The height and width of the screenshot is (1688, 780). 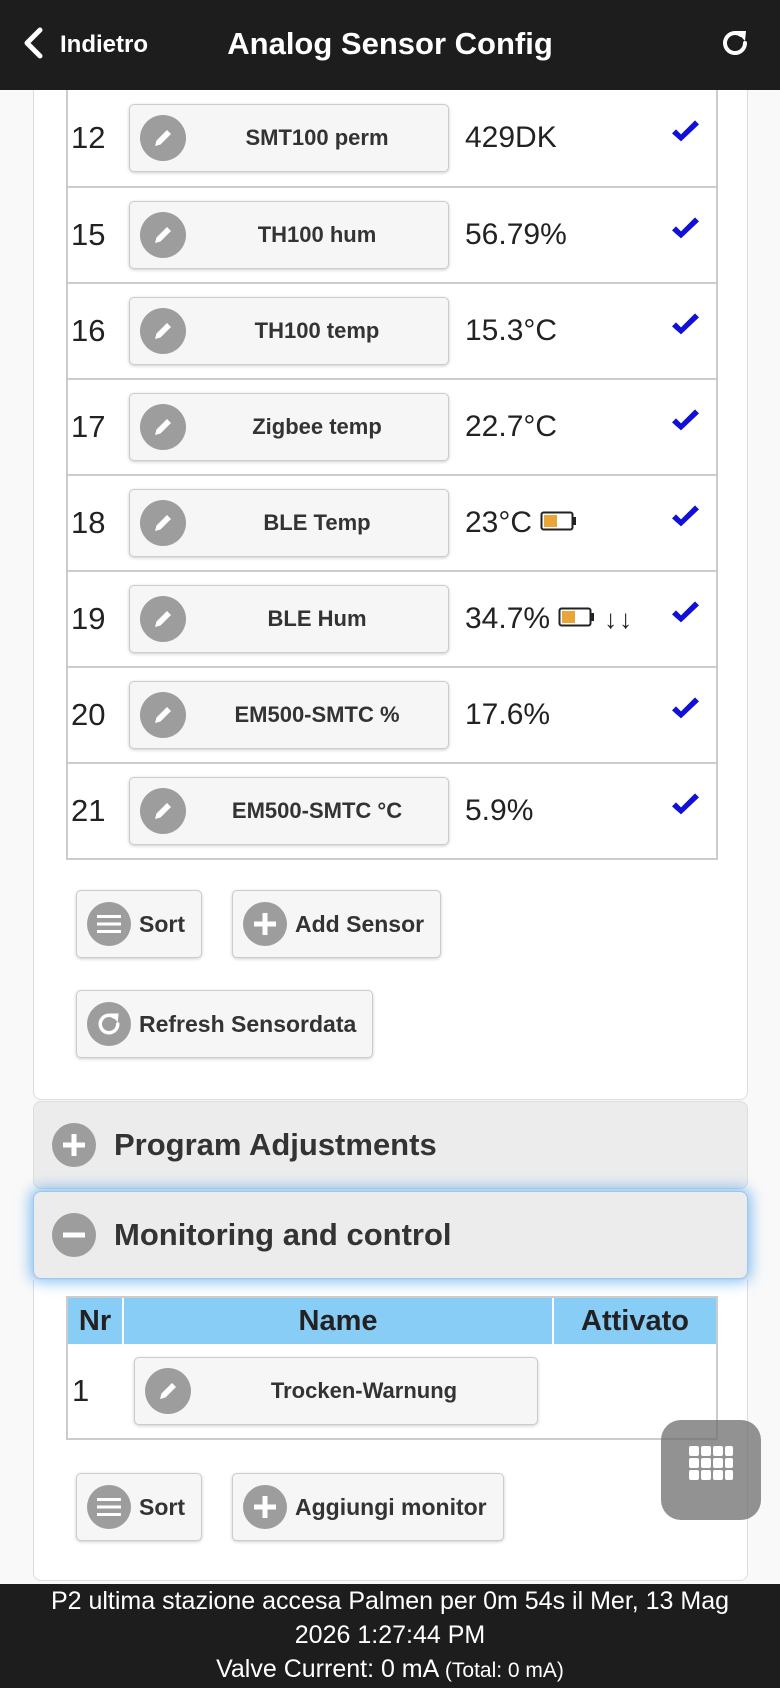 What do you see at coordinates (109, 1024) in the screenshot?
I see `refresh-icon` at bounding box center [109, 1024].